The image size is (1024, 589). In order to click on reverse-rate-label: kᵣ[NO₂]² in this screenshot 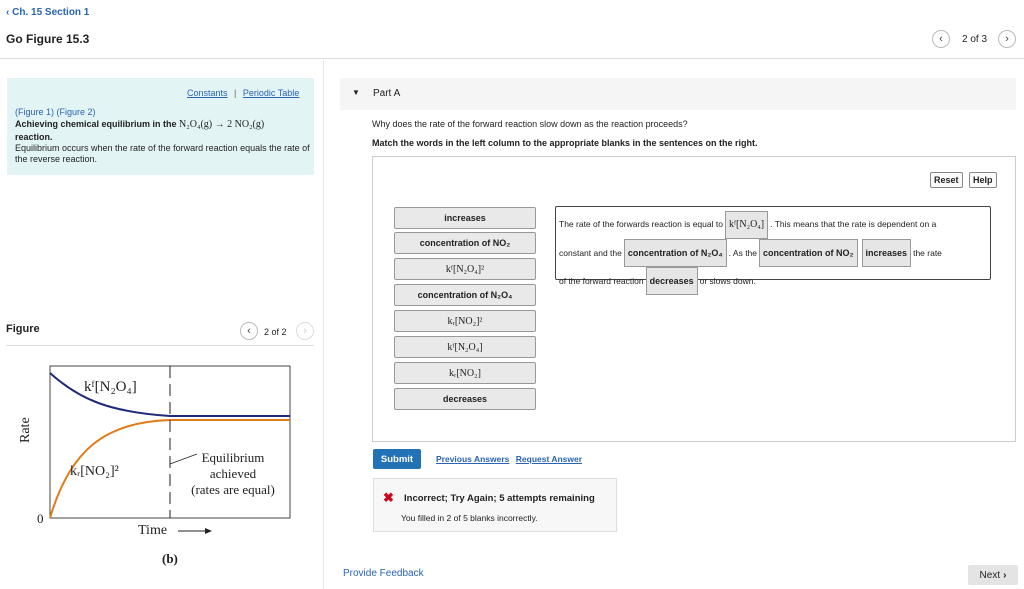, I will do `click(94, 471)`.